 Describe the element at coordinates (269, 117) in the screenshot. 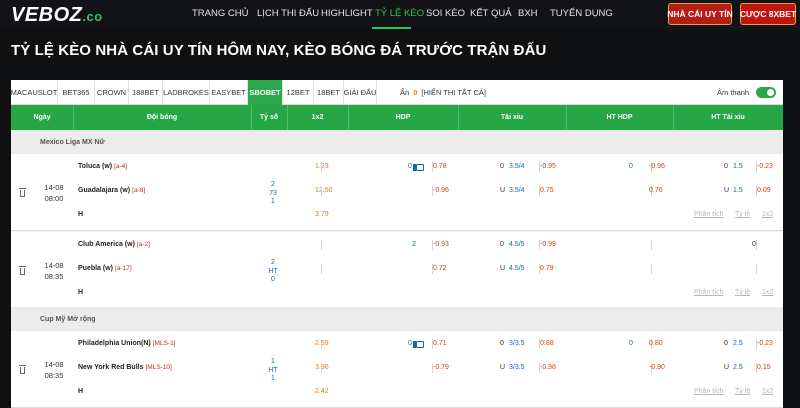

I see `column-header: Tỷ số` at that location.